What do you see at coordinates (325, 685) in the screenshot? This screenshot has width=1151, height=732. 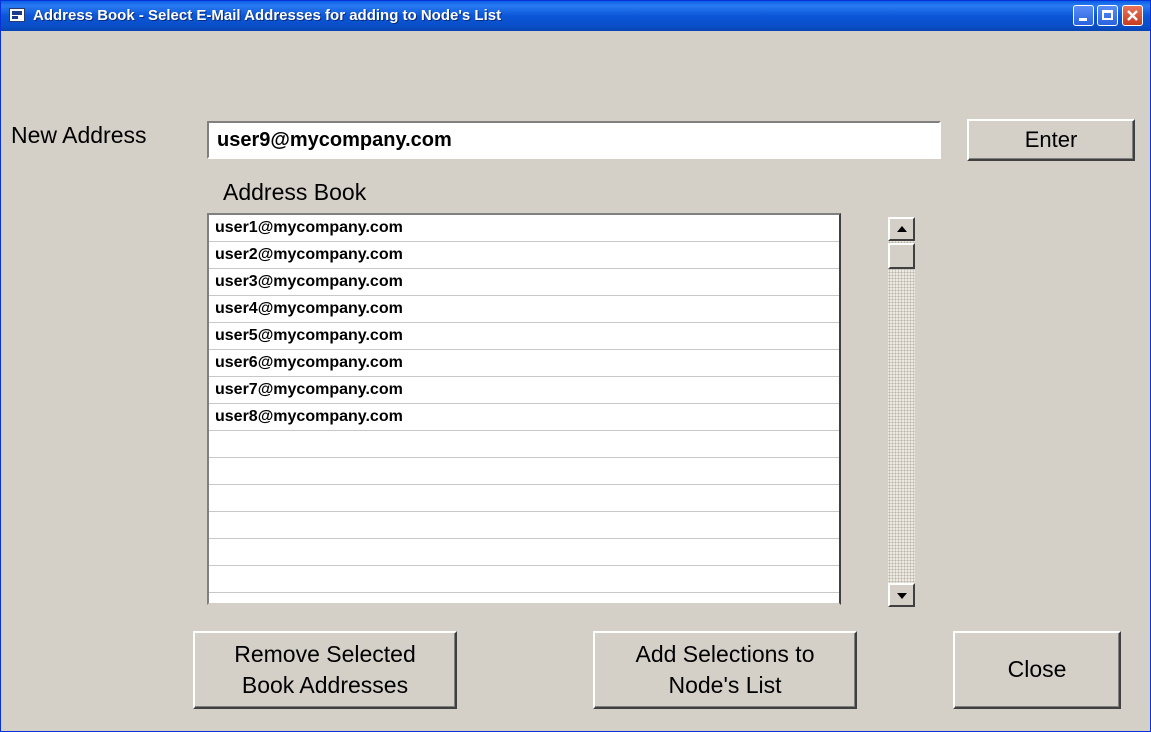 I see `remove-selected-line2: Book Addresses` at bounding box center [325, 685].